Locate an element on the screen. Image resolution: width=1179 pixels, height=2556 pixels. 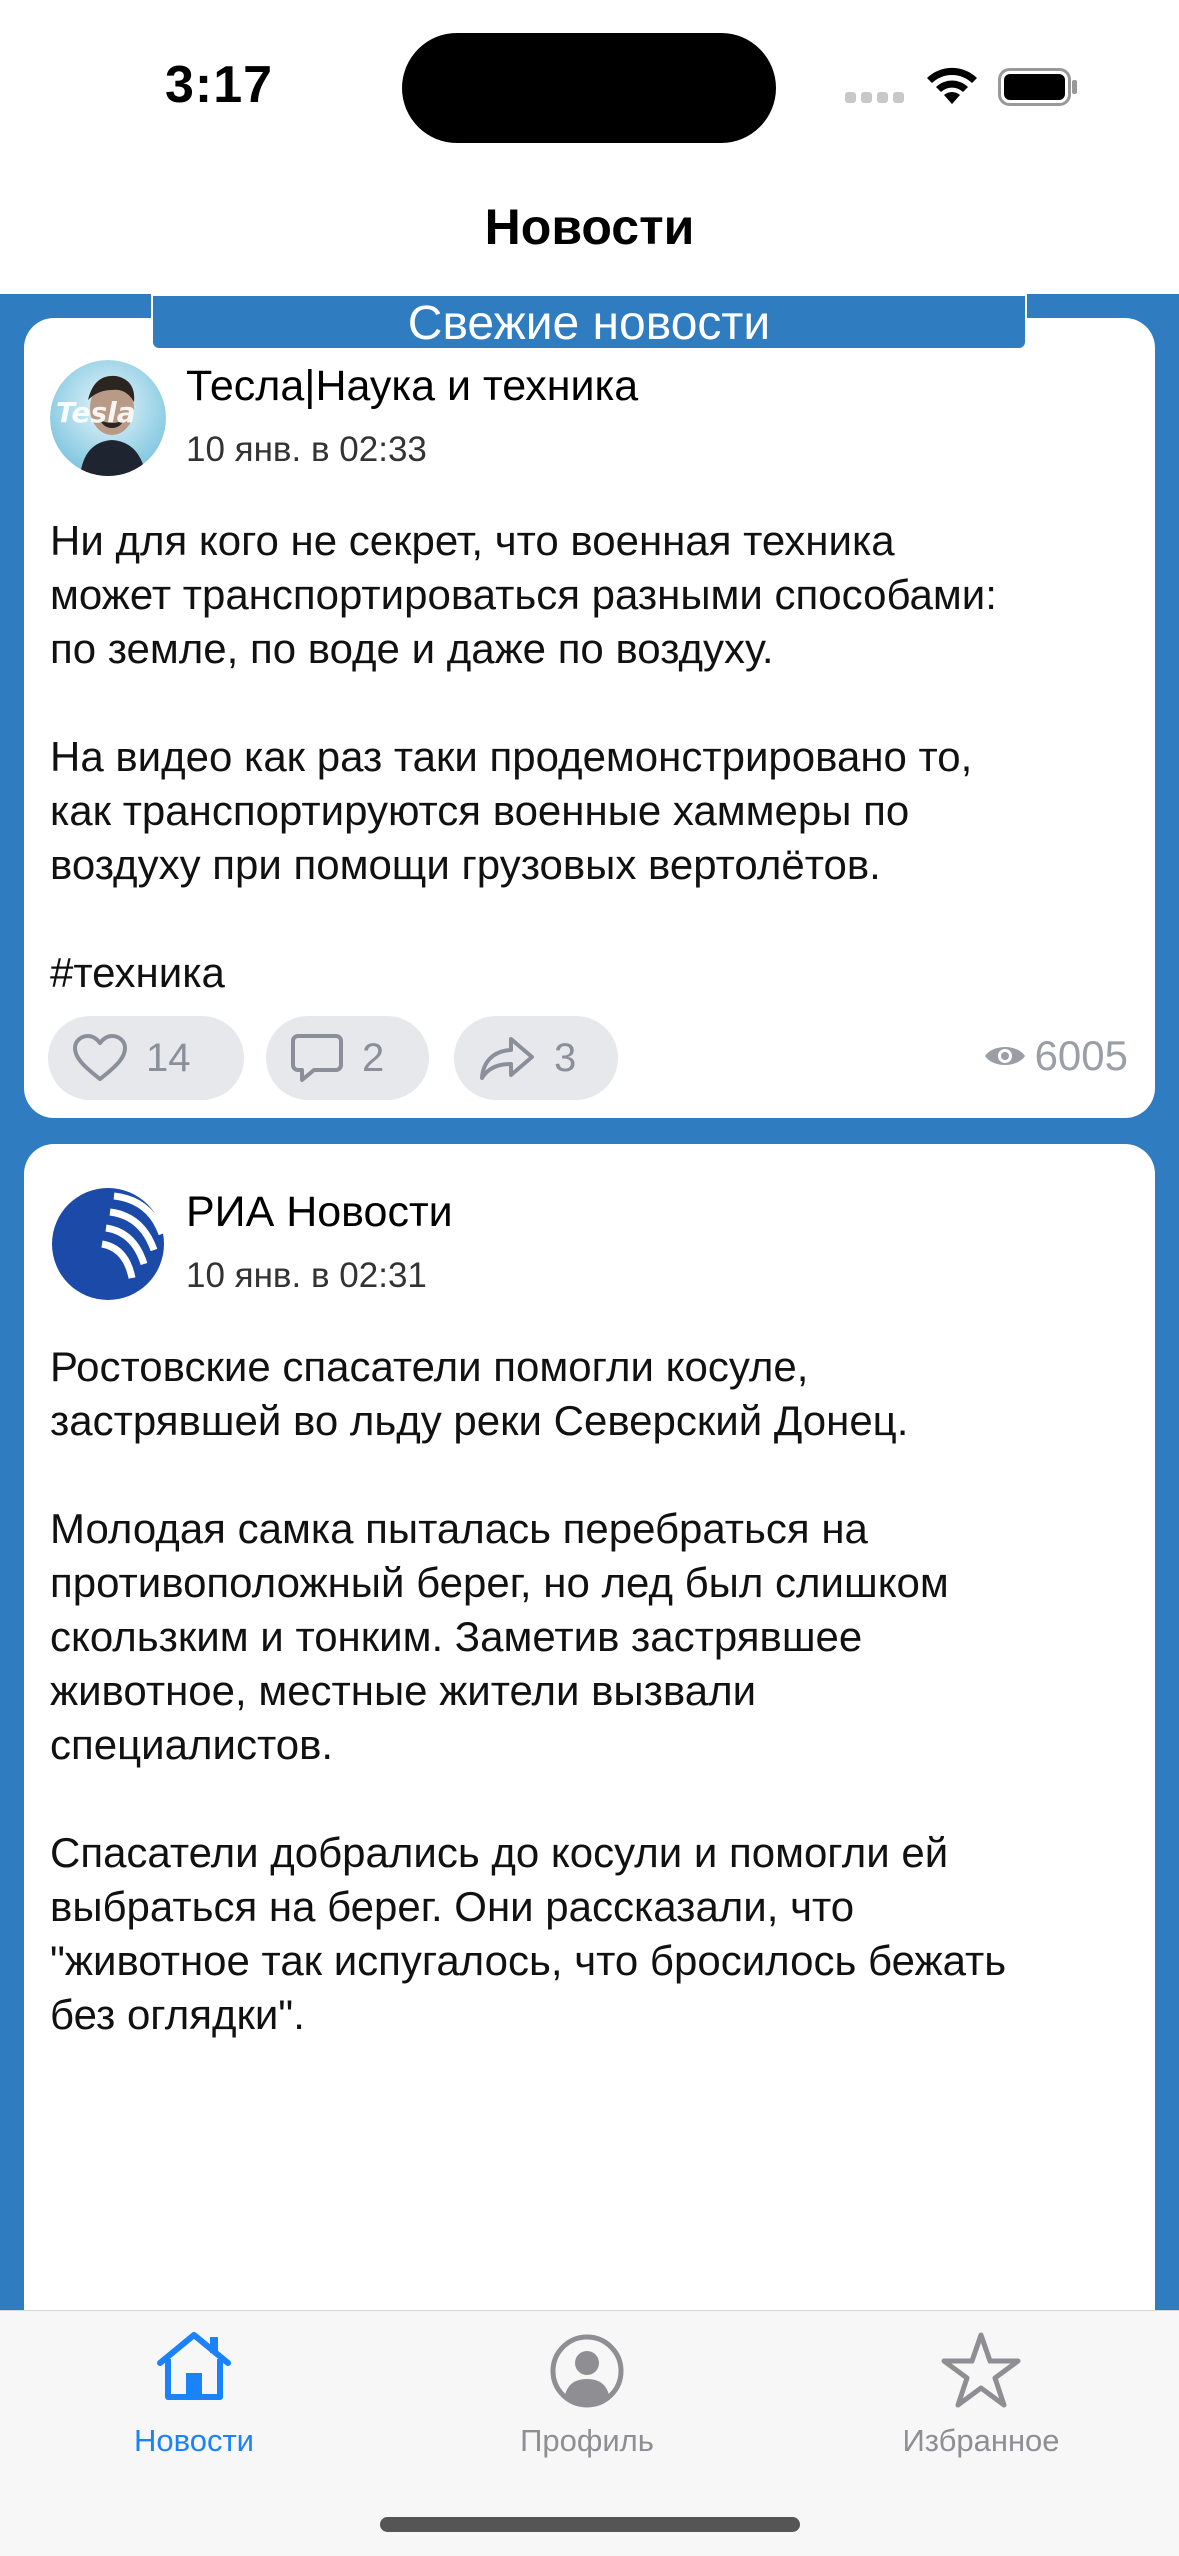
post-date: 10 янв. в 02:31 is located at coordinates (306, 1275).